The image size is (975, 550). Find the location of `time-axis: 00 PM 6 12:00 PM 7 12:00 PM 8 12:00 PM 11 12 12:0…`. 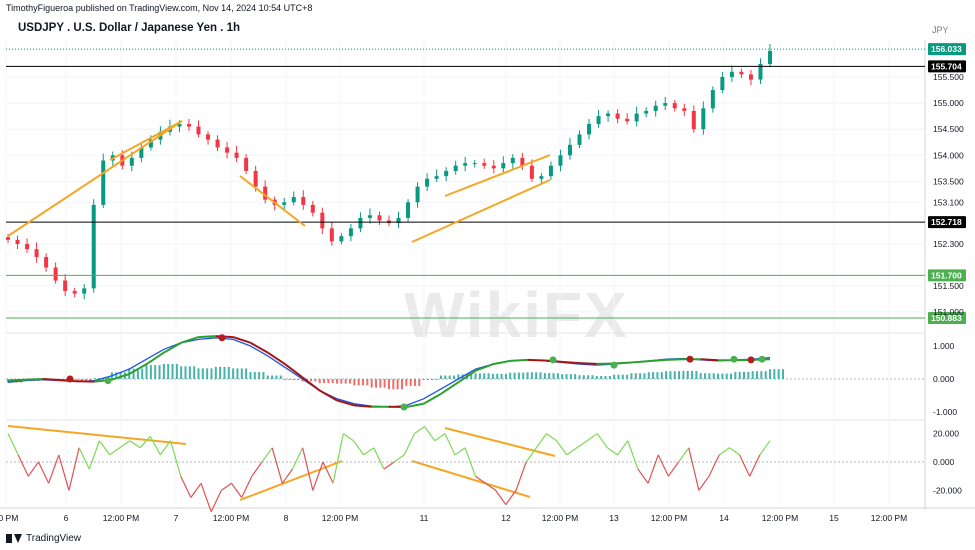

time-axis: 00 PM 6 12:00 PM 7 12:00 PM 8 12:00 PM 11 12 12:0… is located at coordinates (453, 518).